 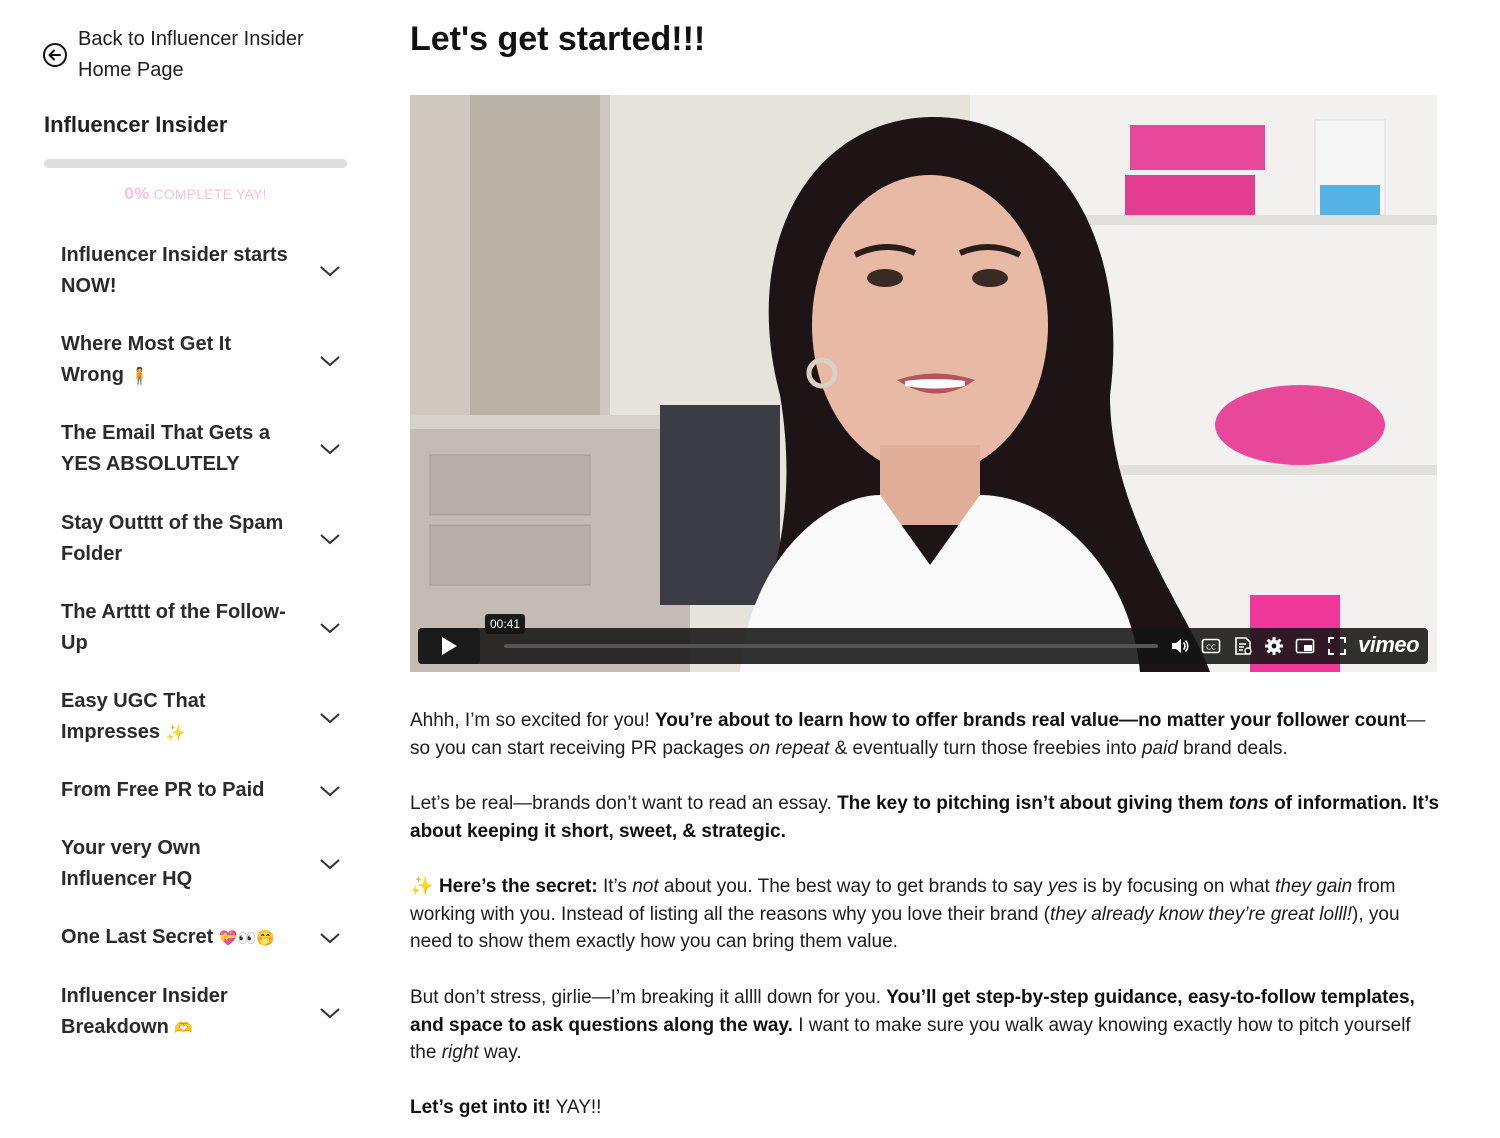 I want to click on video-scrubber, so click(x=831, y=646).